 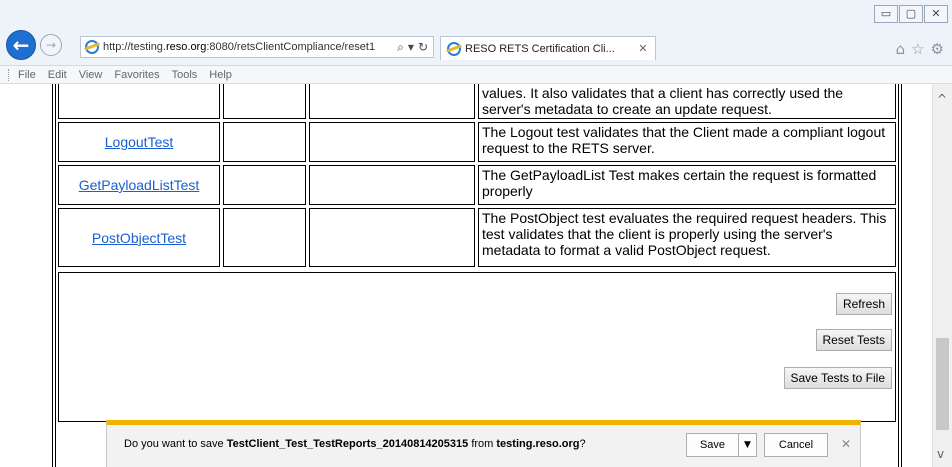 I want to click on post-object-test-link: PostObjectTest, so click(x=139, y=238).